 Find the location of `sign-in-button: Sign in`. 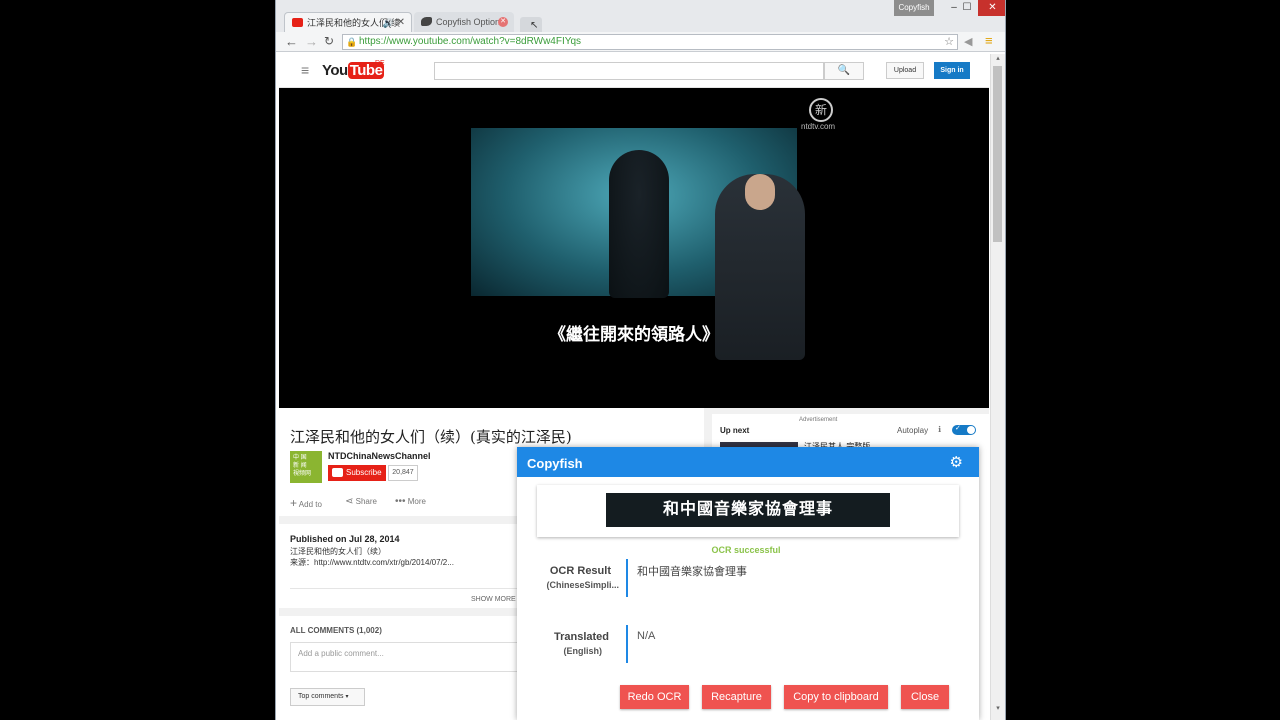

sign-in-button: Sign in is located at coordinates (952, 70).